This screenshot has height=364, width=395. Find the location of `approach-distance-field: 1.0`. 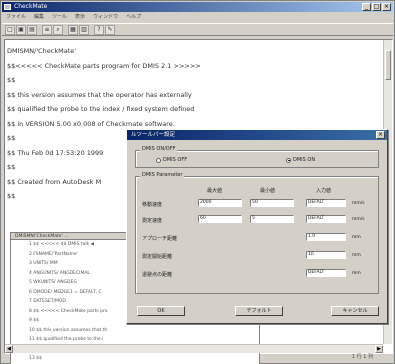

approach-distance-field: 1.0 is located at coordinates (326, 237).